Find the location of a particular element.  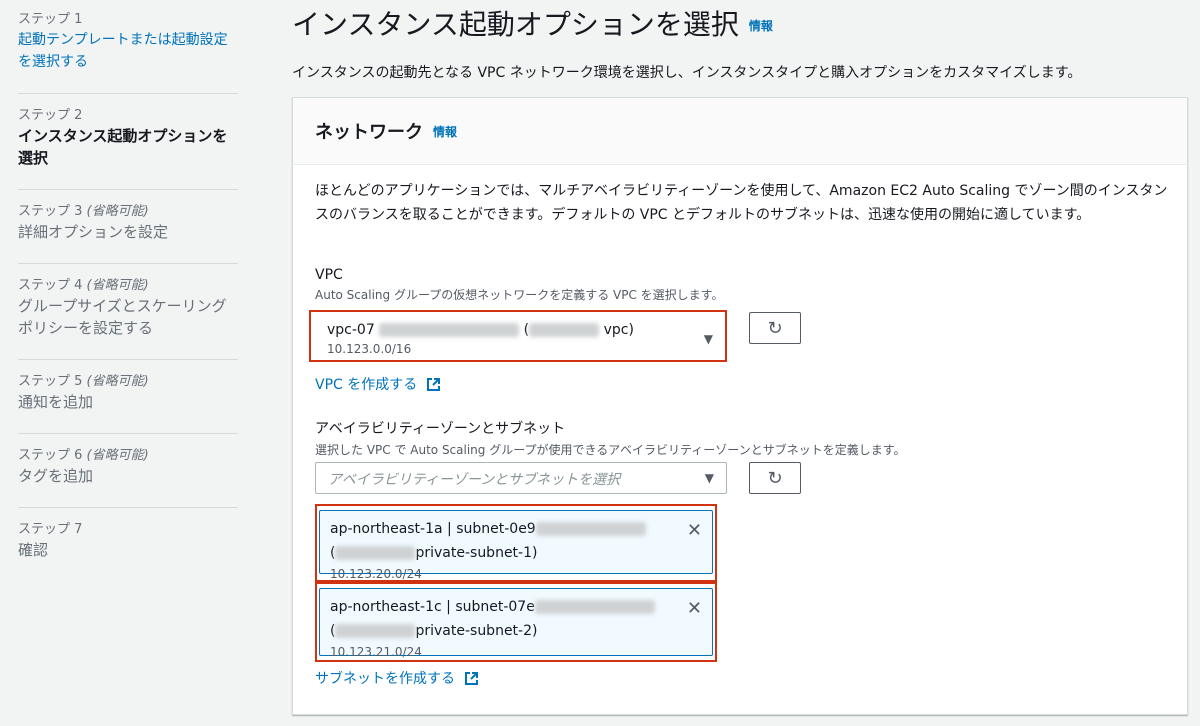

subnet-label: アベイラビリティーゾーンとサブネット is located at coordinates (440, 429).